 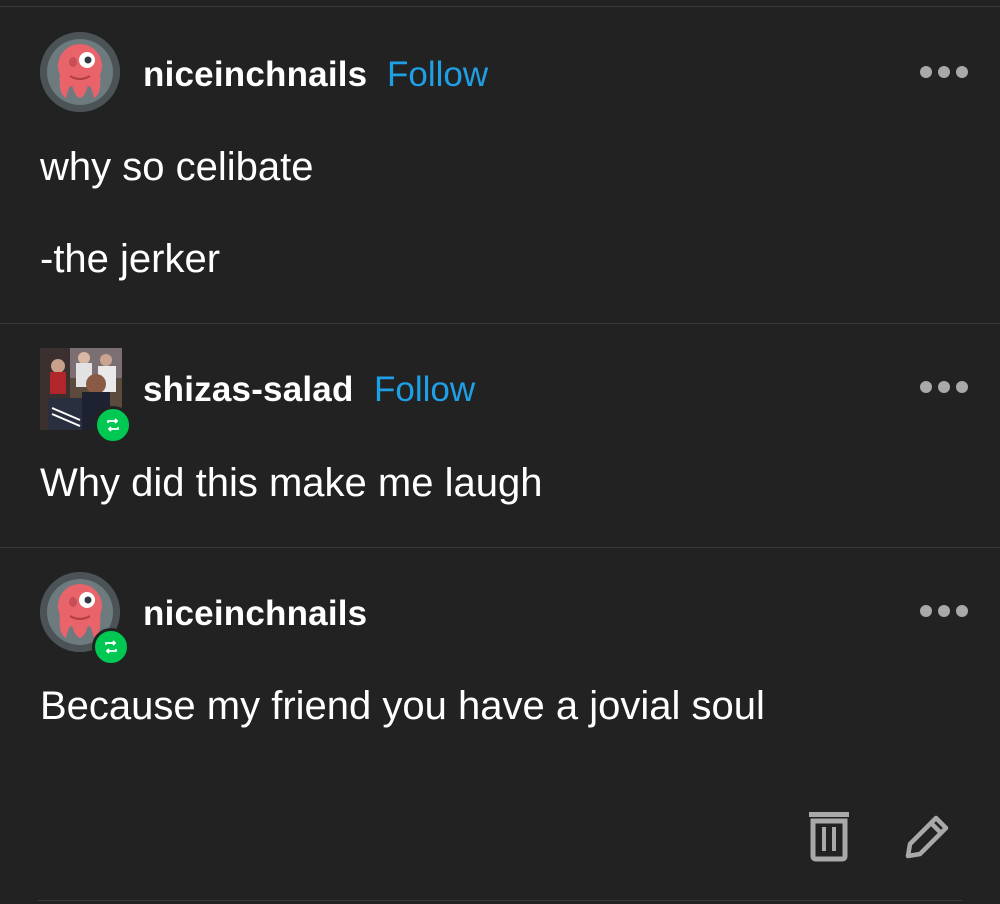 I want to click on post-text: -the jerker, so click(x=130, y=259).